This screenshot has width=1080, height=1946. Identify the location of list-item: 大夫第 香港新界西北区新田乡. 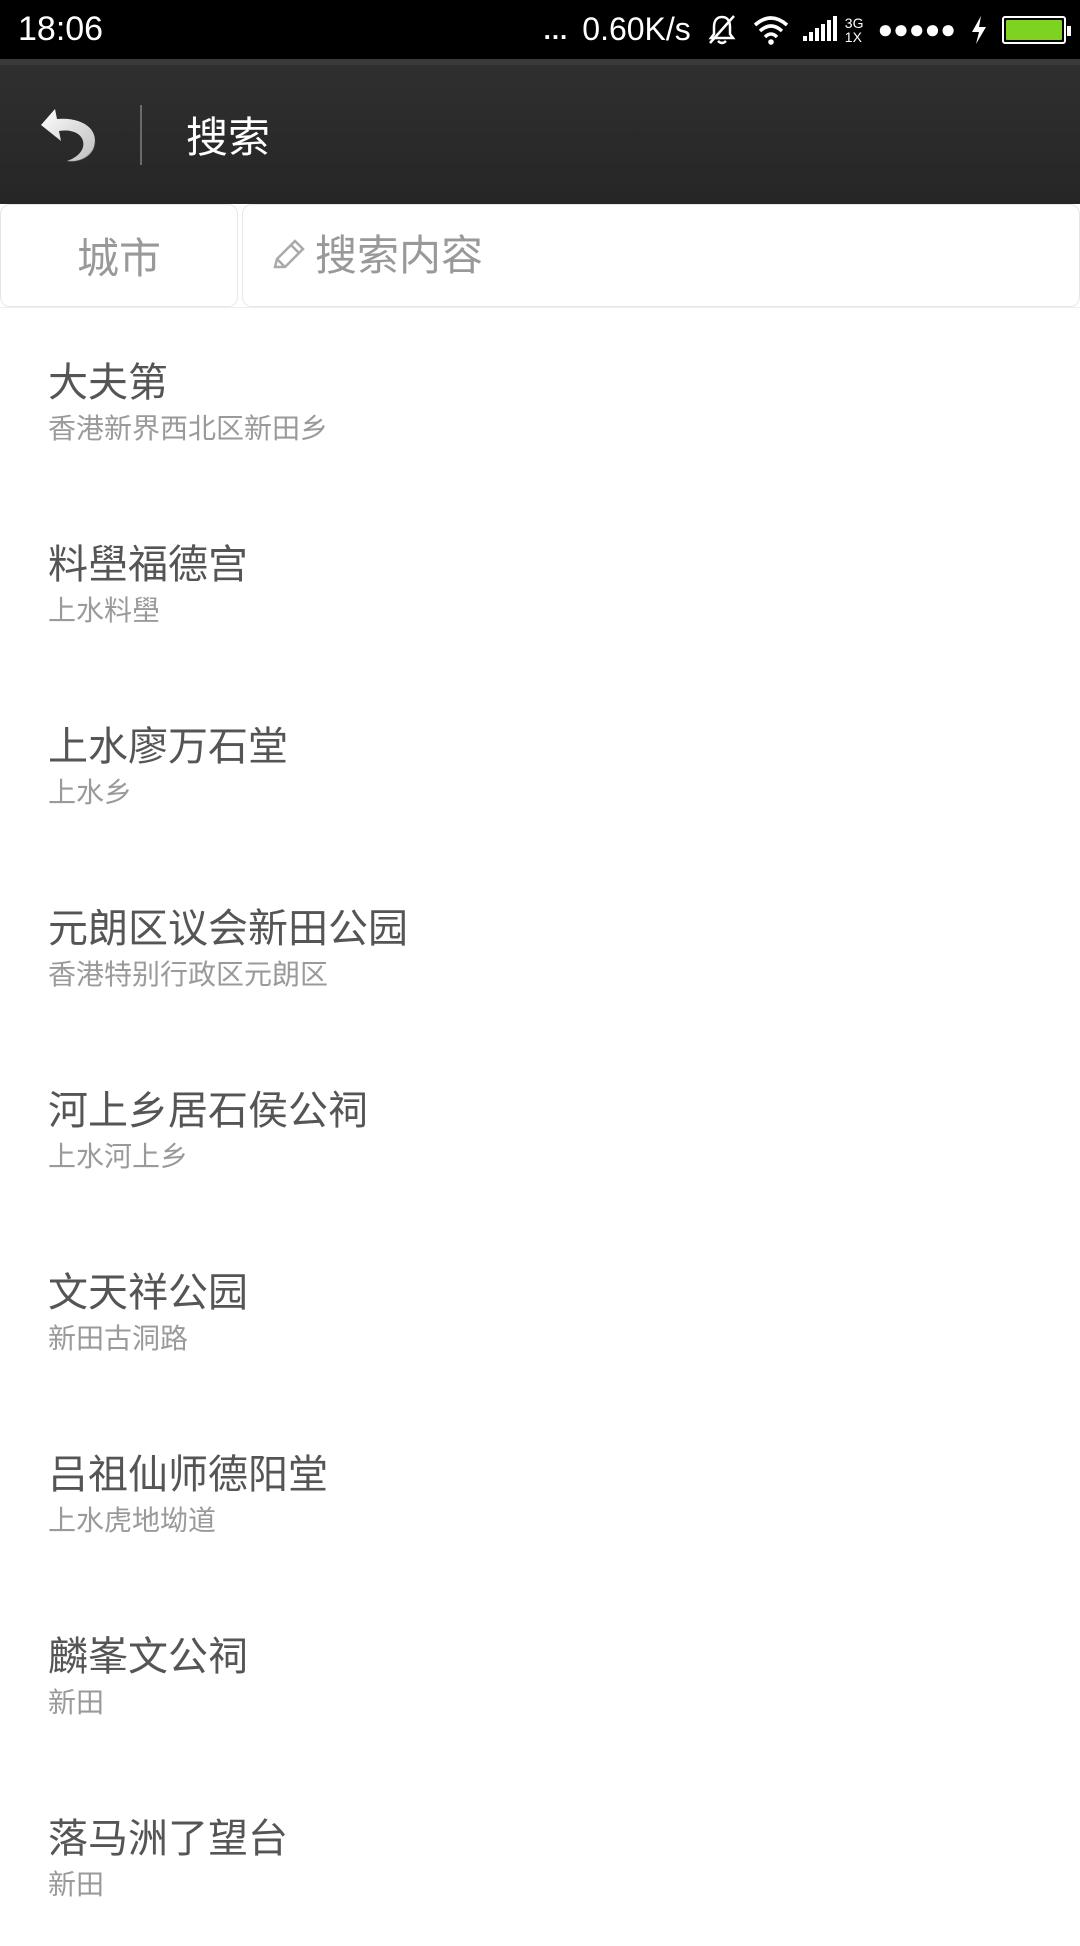
(540, 399).